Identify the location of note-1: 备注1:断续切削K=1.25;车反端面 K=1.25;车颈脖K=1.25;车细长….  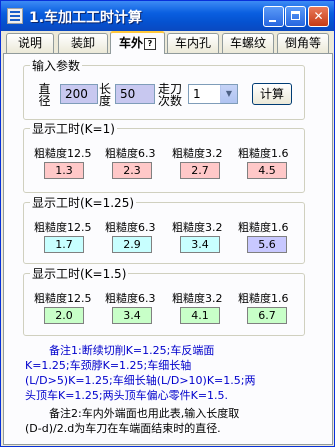
(140, 373).